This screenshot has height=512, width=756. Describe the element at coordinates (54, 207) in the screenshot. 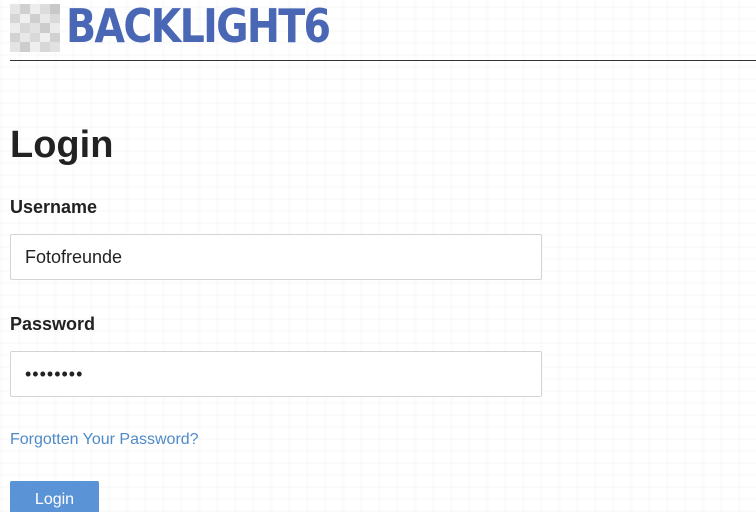

I see `username-label: Username` at that location.